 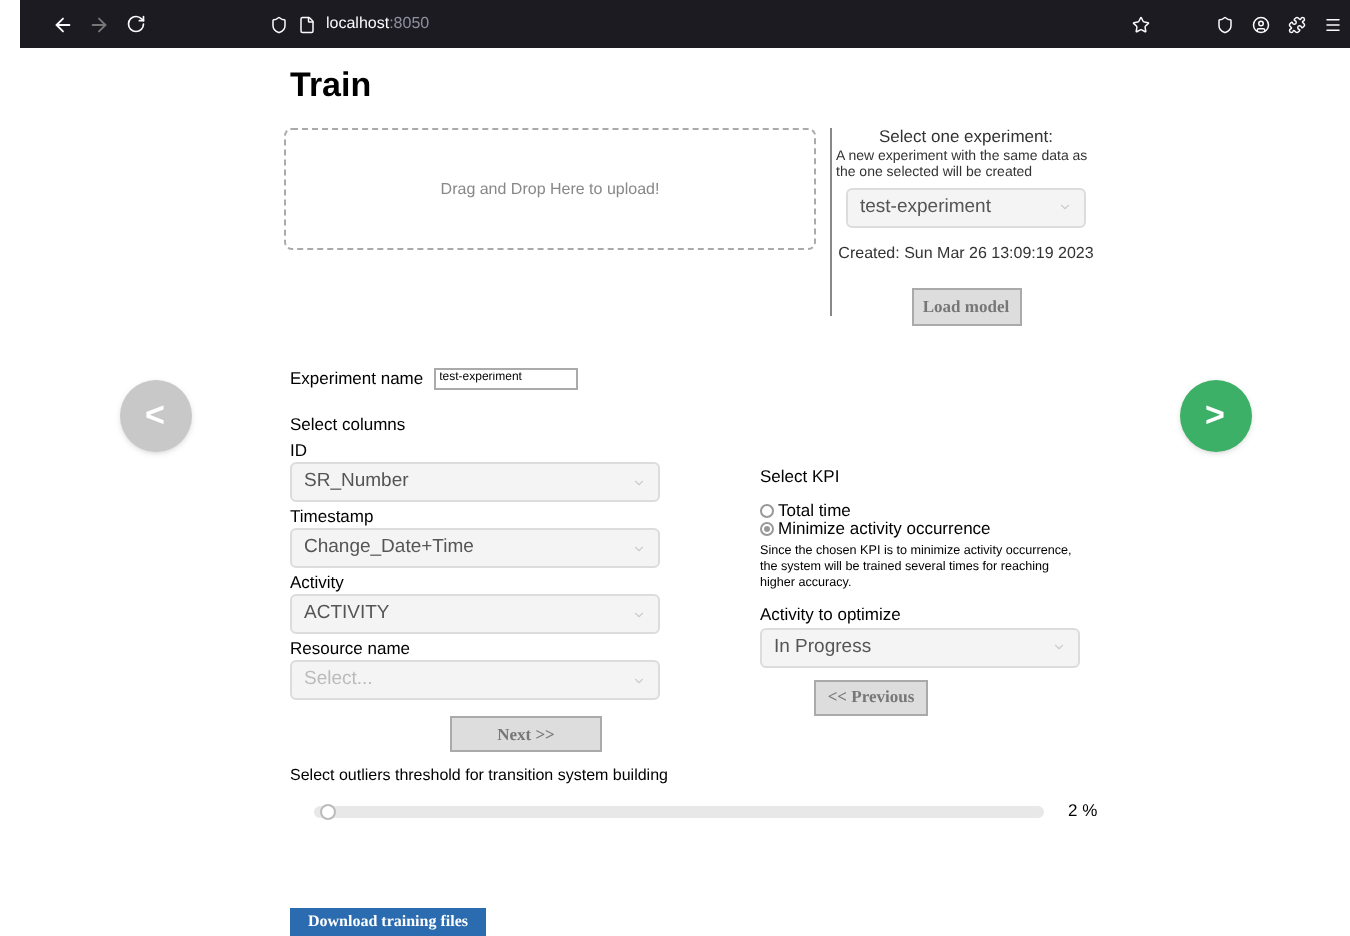 I want to click on radio-label: Total time, so click(x=814, y=511).